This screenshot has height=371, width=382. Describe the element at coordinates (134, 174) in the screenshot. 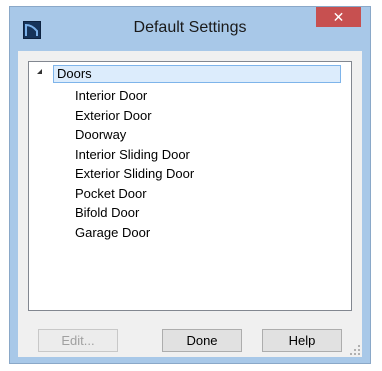

I see `tree-item-exterior-sliding-door: Exterior Sliding Door` at that location.